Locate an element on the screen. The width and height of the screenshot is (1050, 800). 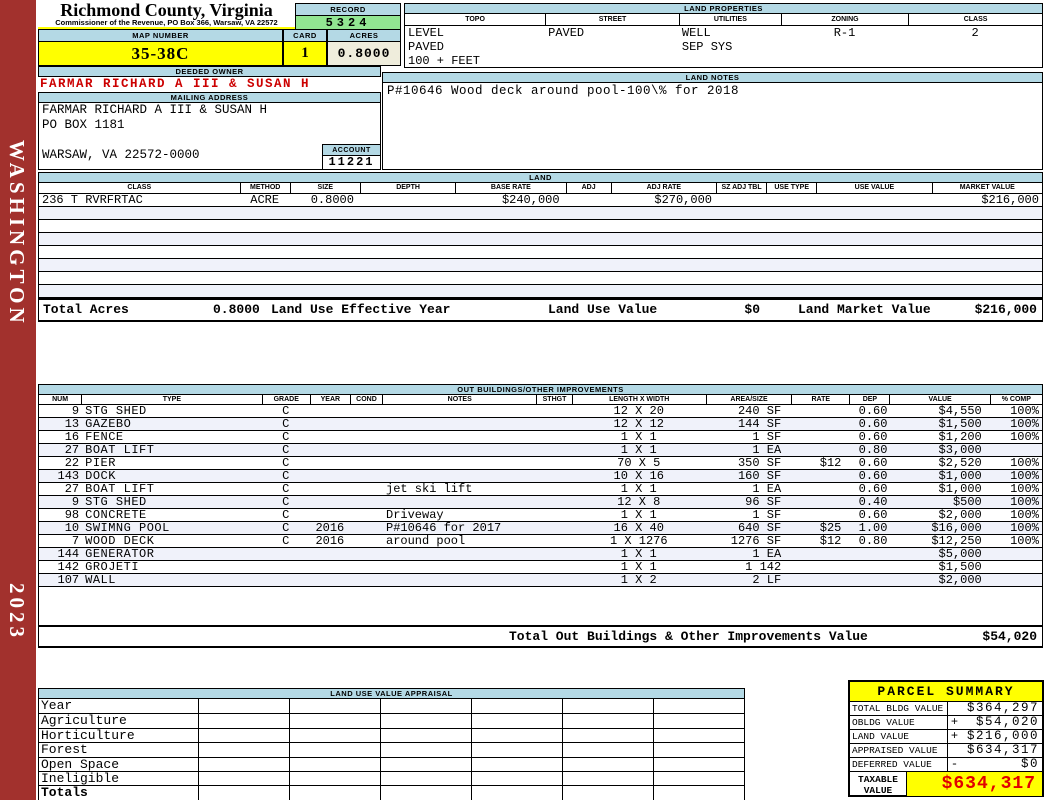
column-header: STREET is located at coordinates (612, 19).